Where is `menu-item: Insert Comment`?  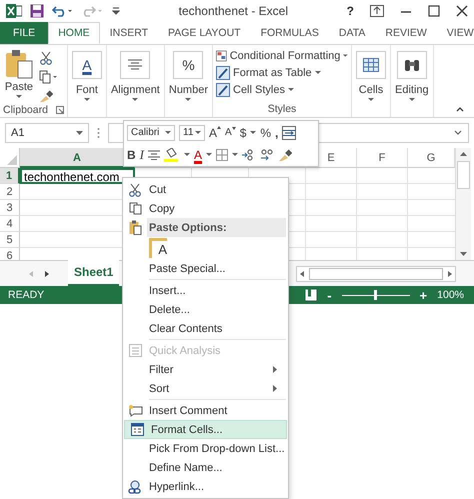
menu-item: Insert Comment is located at coordinates (205, 410).